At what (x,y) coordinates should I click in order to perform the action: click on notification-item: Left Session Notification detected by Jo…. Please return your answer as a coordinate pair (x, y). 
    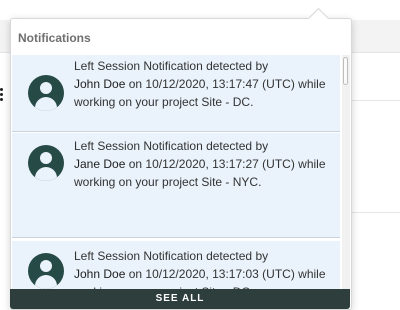
    Looking at the image, I should click on (176, 265).